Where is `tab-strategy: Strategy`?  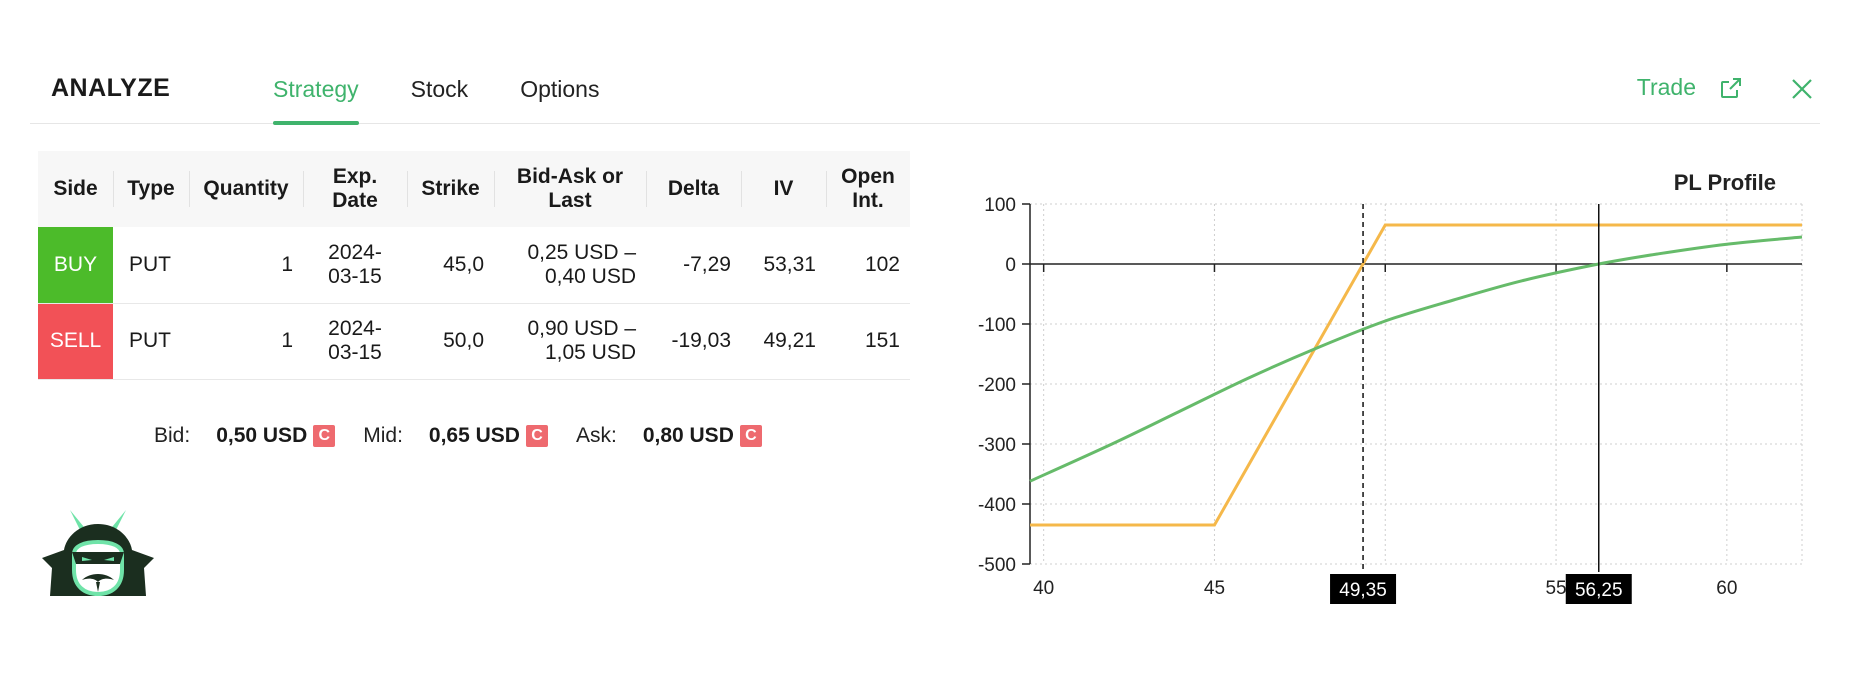 tab-strategy: Strategy is located at coordinates (316, 92).